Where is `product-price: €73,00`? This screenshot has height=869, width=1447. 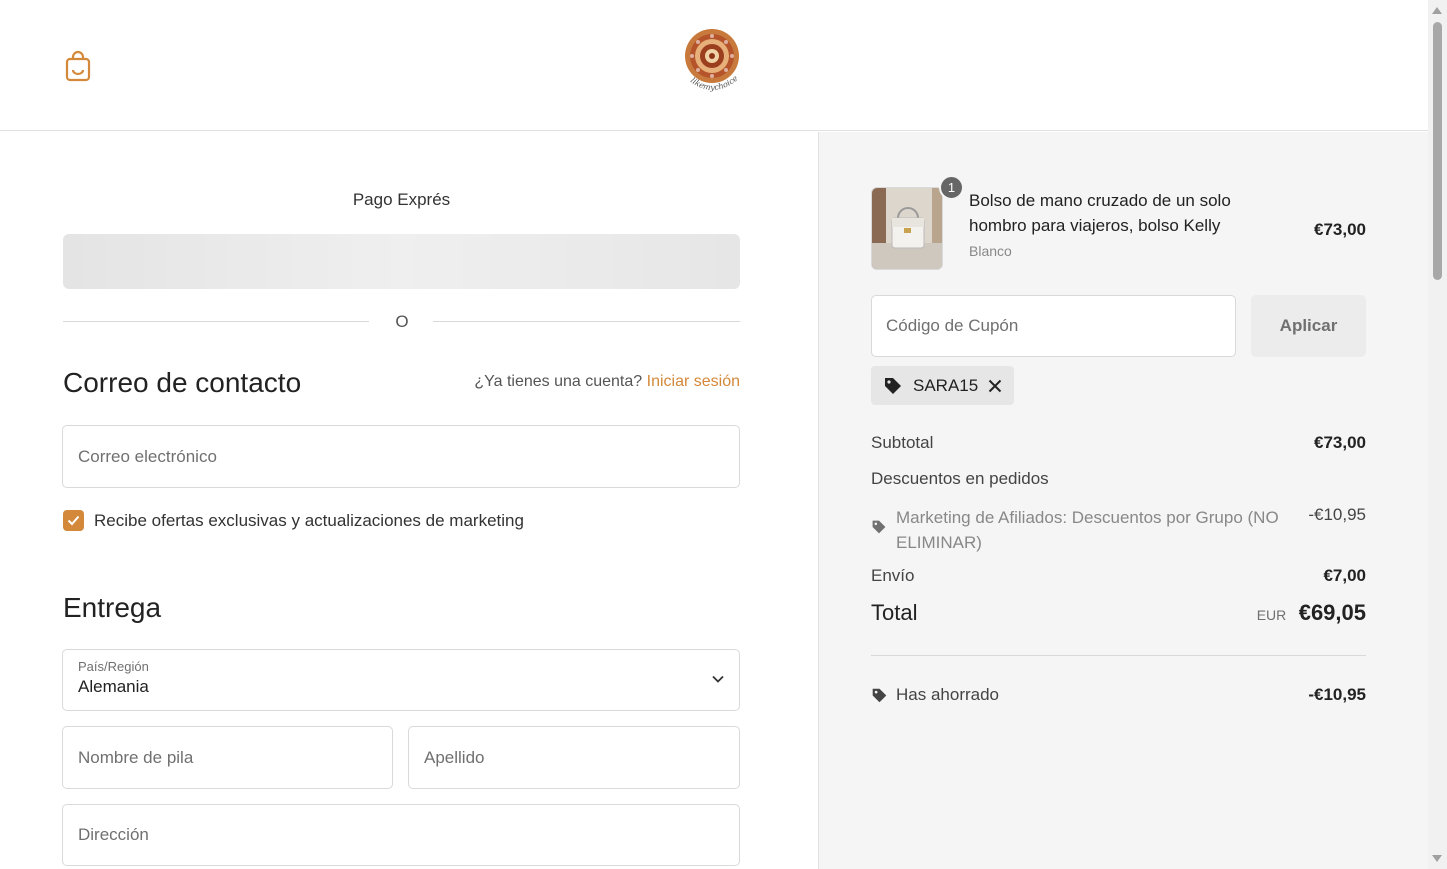 product-price: €73,00 is located at coordinates (1340, 229).